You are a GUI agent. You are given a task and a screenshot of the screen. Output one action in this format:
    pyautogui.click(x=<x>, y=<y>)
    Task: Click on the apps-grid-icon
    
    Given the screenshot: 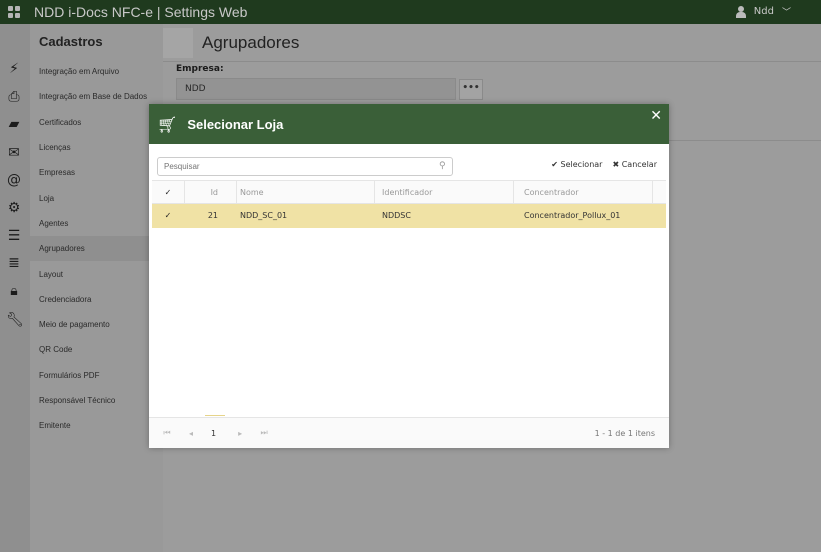 What is the action you would take?
    pyautogui.click(x=14, y=12)
    